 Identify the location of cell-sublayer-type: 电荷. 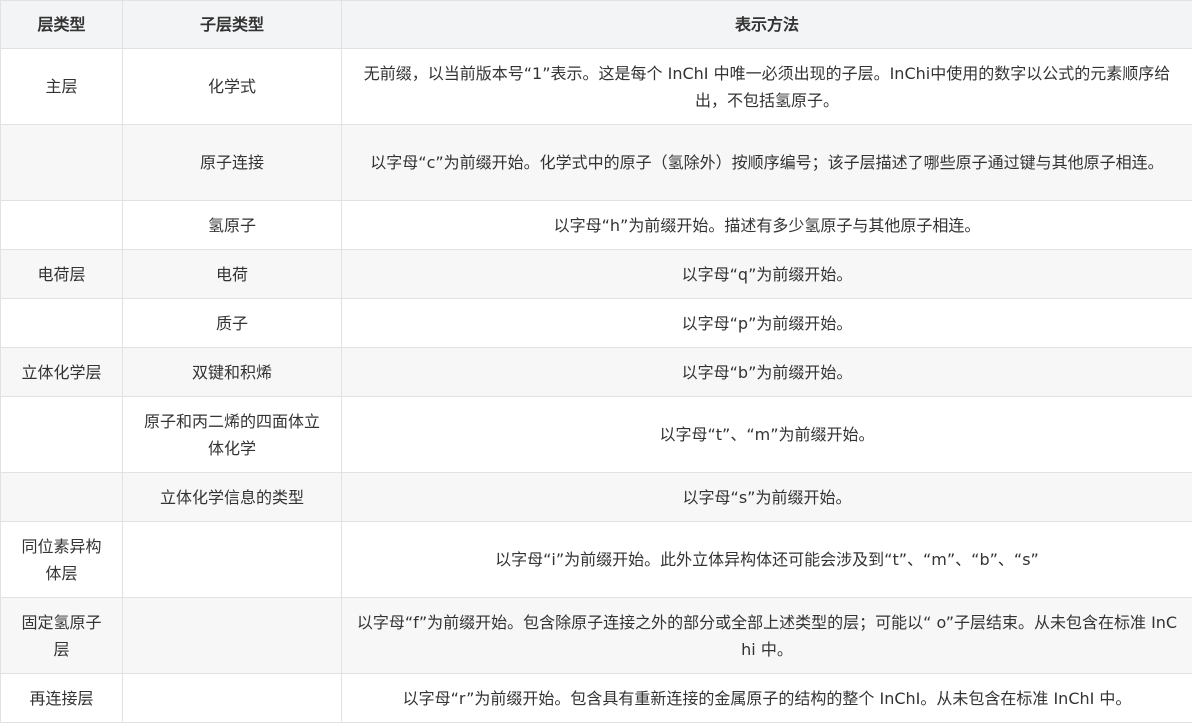
(232, 274).